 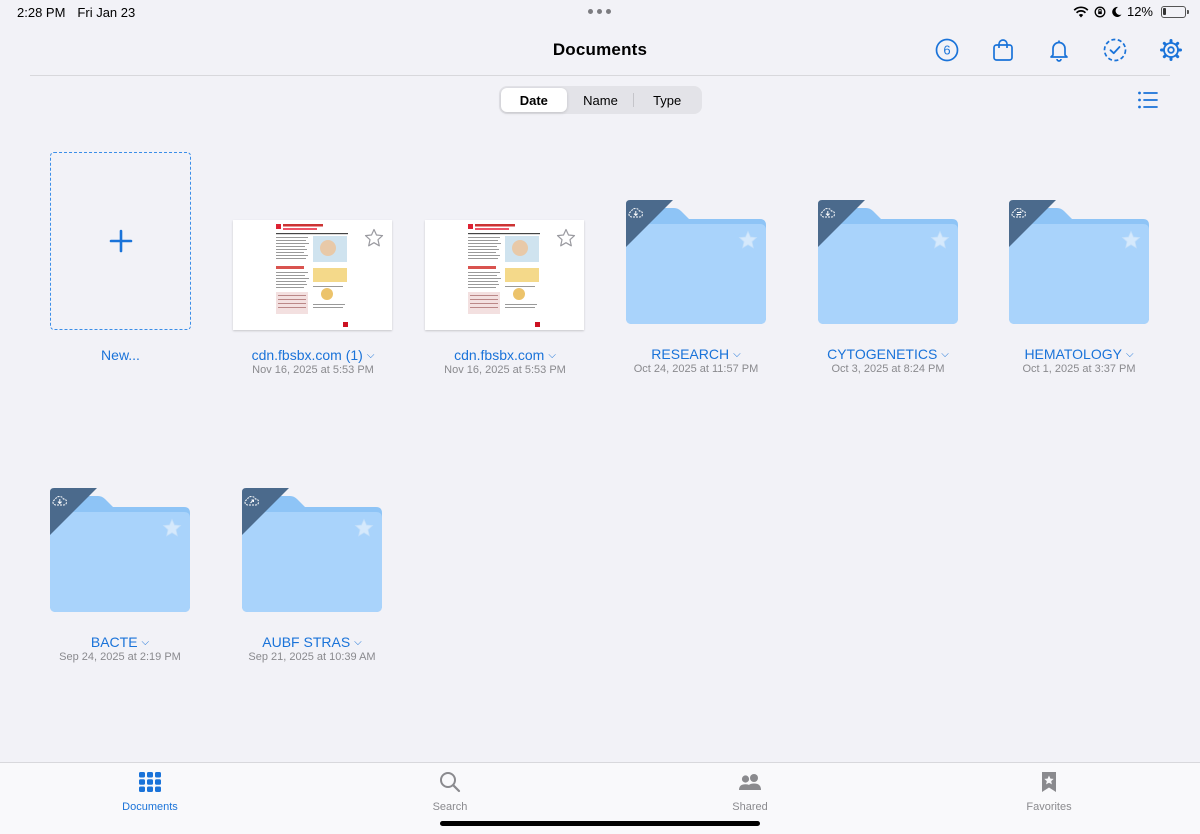 What do you see at coordinates (1164, 11) in the screenshot?
I see `battery-level` at bounding box center [1164, 11].